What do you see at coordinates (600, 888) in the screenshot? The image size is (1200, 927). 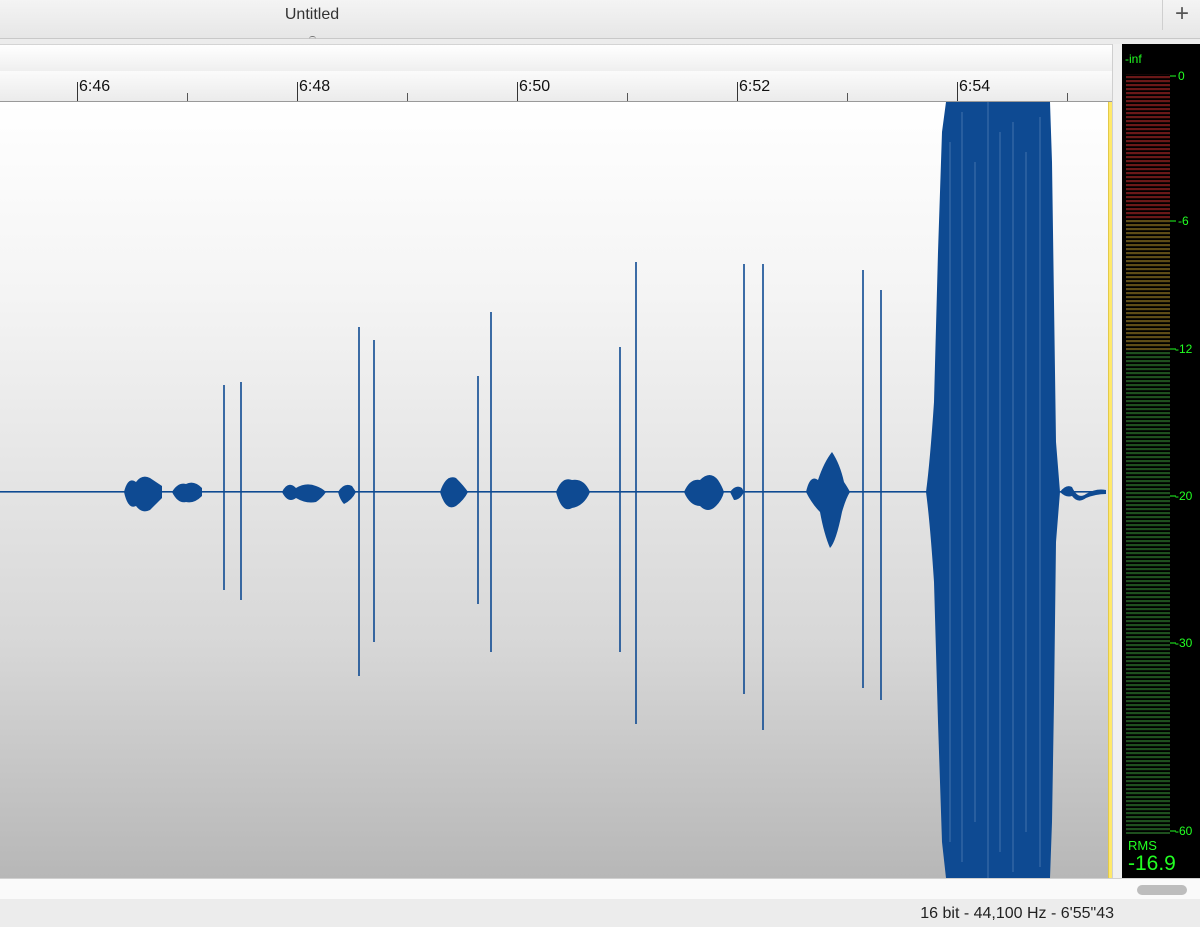 I see `horizontal-scrollbar` at bounding box center [600, 888].